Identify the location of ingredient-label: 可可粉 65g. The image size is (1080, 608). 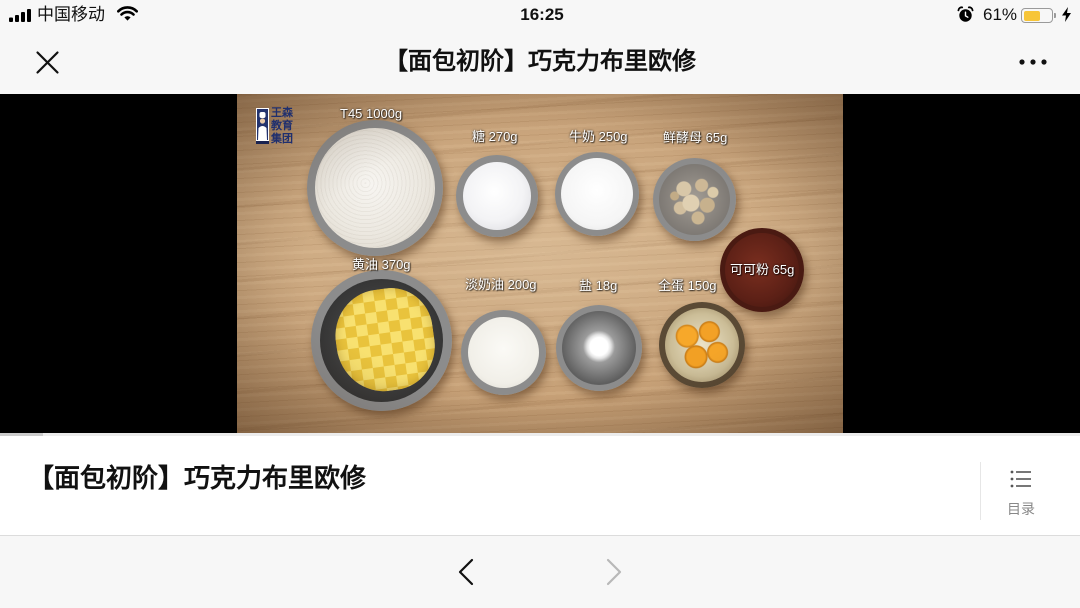
(762, 269).